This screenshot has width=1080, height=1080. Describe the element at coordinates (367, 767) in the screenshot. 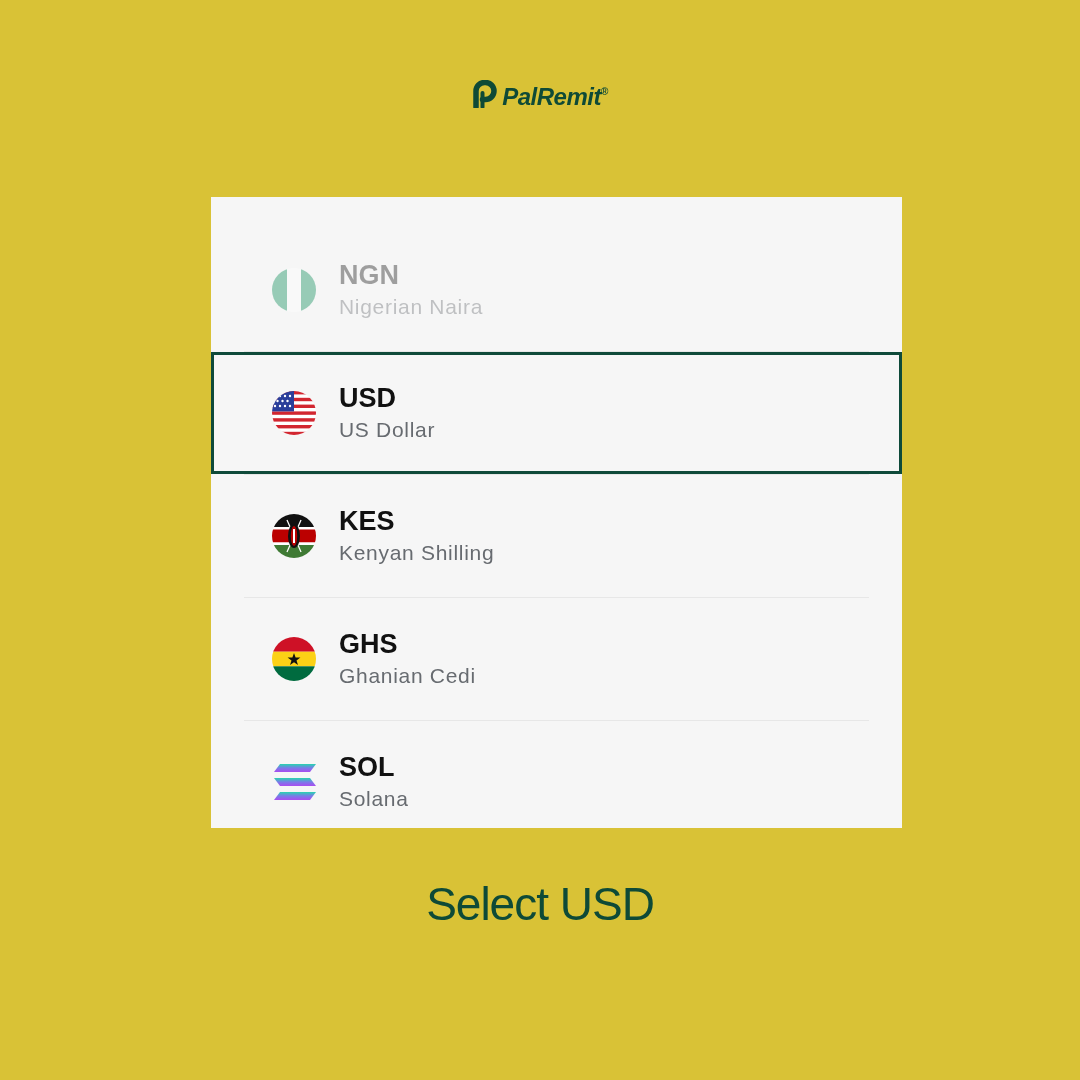

I see `currency-code: SOL` at that location.